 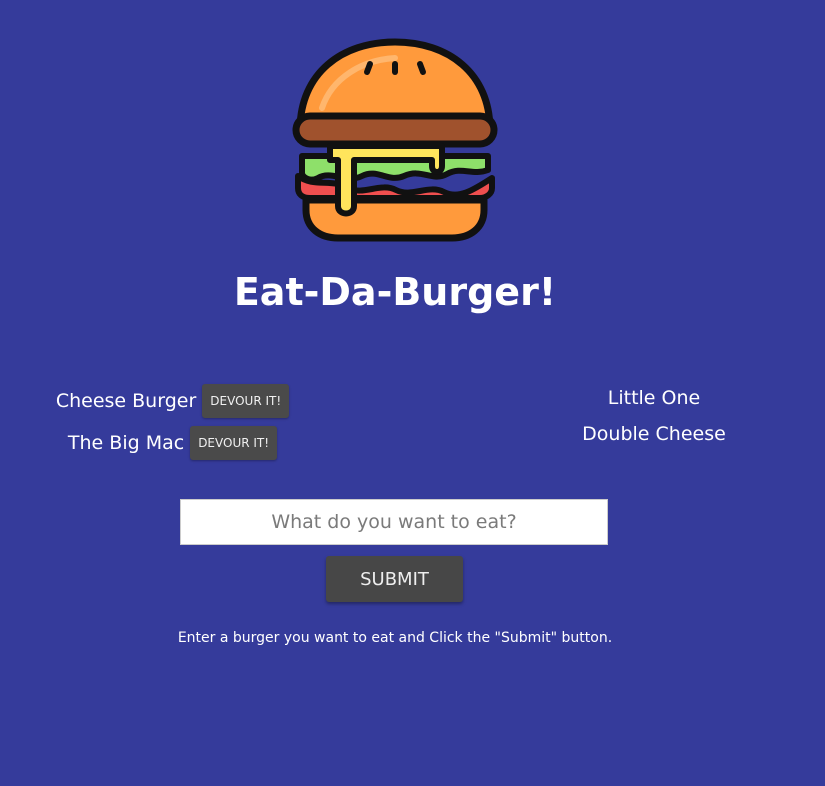 I want to click on burger-name: Cheese Burger, so click(x=126, y=401).